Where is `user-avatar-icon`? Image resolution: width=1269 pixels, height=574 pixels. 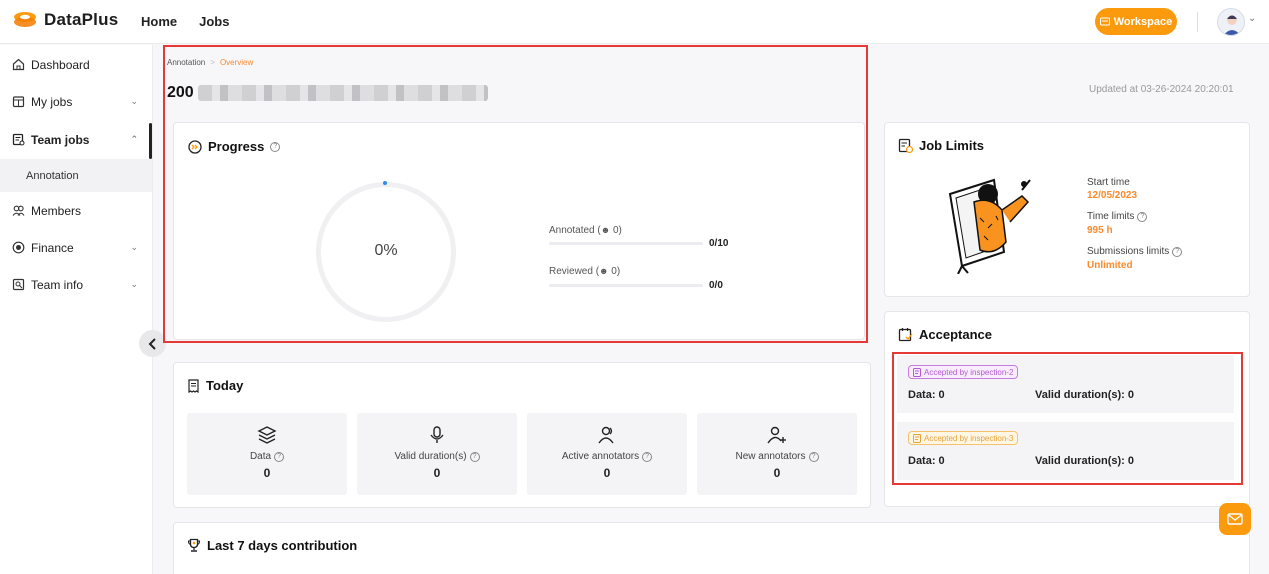
user-avatar-icon is located at coordinates (1232, 25).